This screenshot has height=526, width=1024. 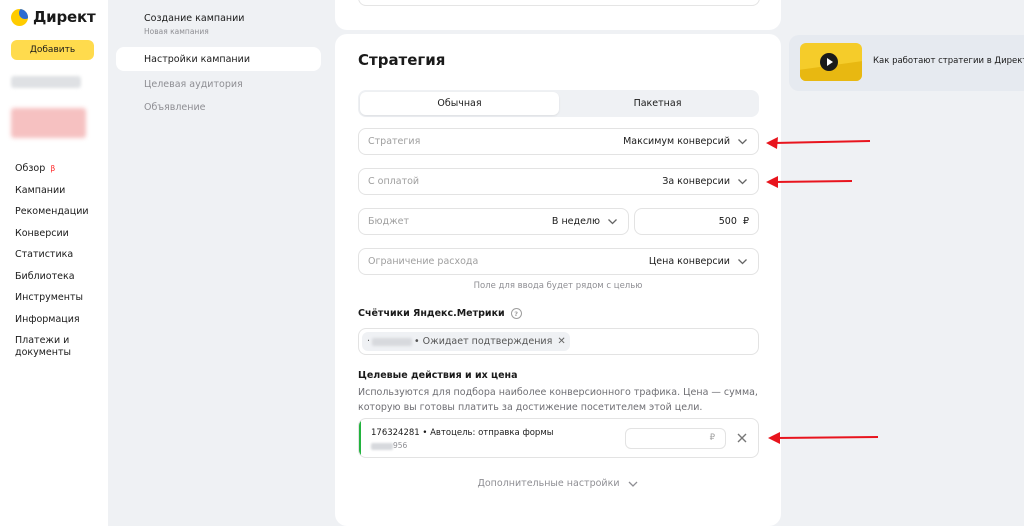 What do you see at coordinates (559, 3) in the screenshot?
I see `previous-section-field` at bounding box center [559, 3].